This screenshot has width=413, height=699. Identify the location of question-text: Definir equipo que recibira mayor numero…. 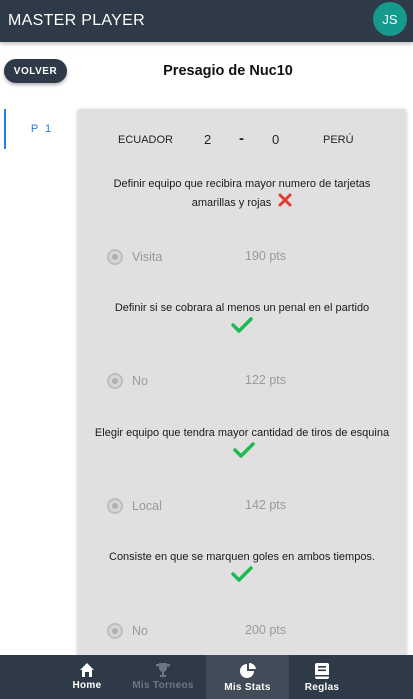
(242, 193).